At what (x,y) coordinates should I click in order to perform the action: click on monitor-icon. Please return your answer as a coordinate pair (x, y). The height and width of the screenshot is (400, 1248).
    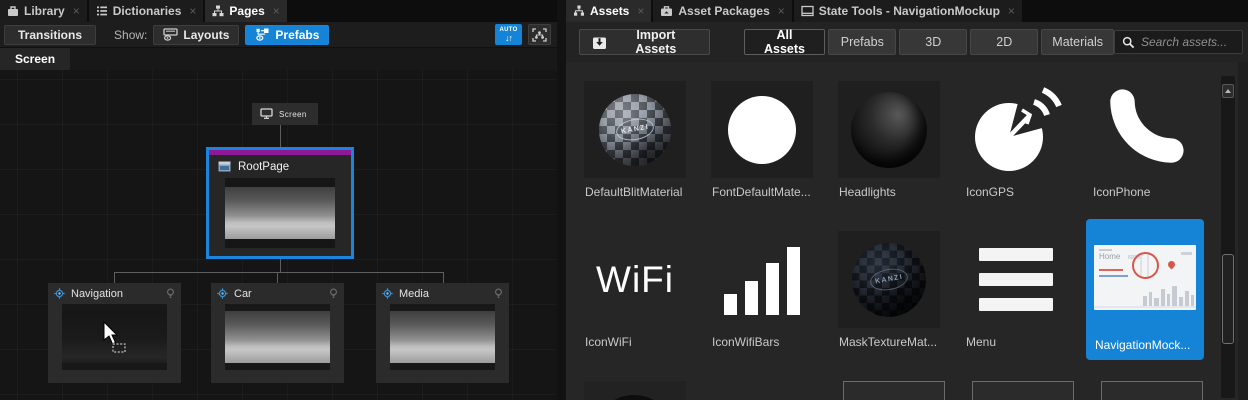
    Looking at the image, I should click on (266, 113).